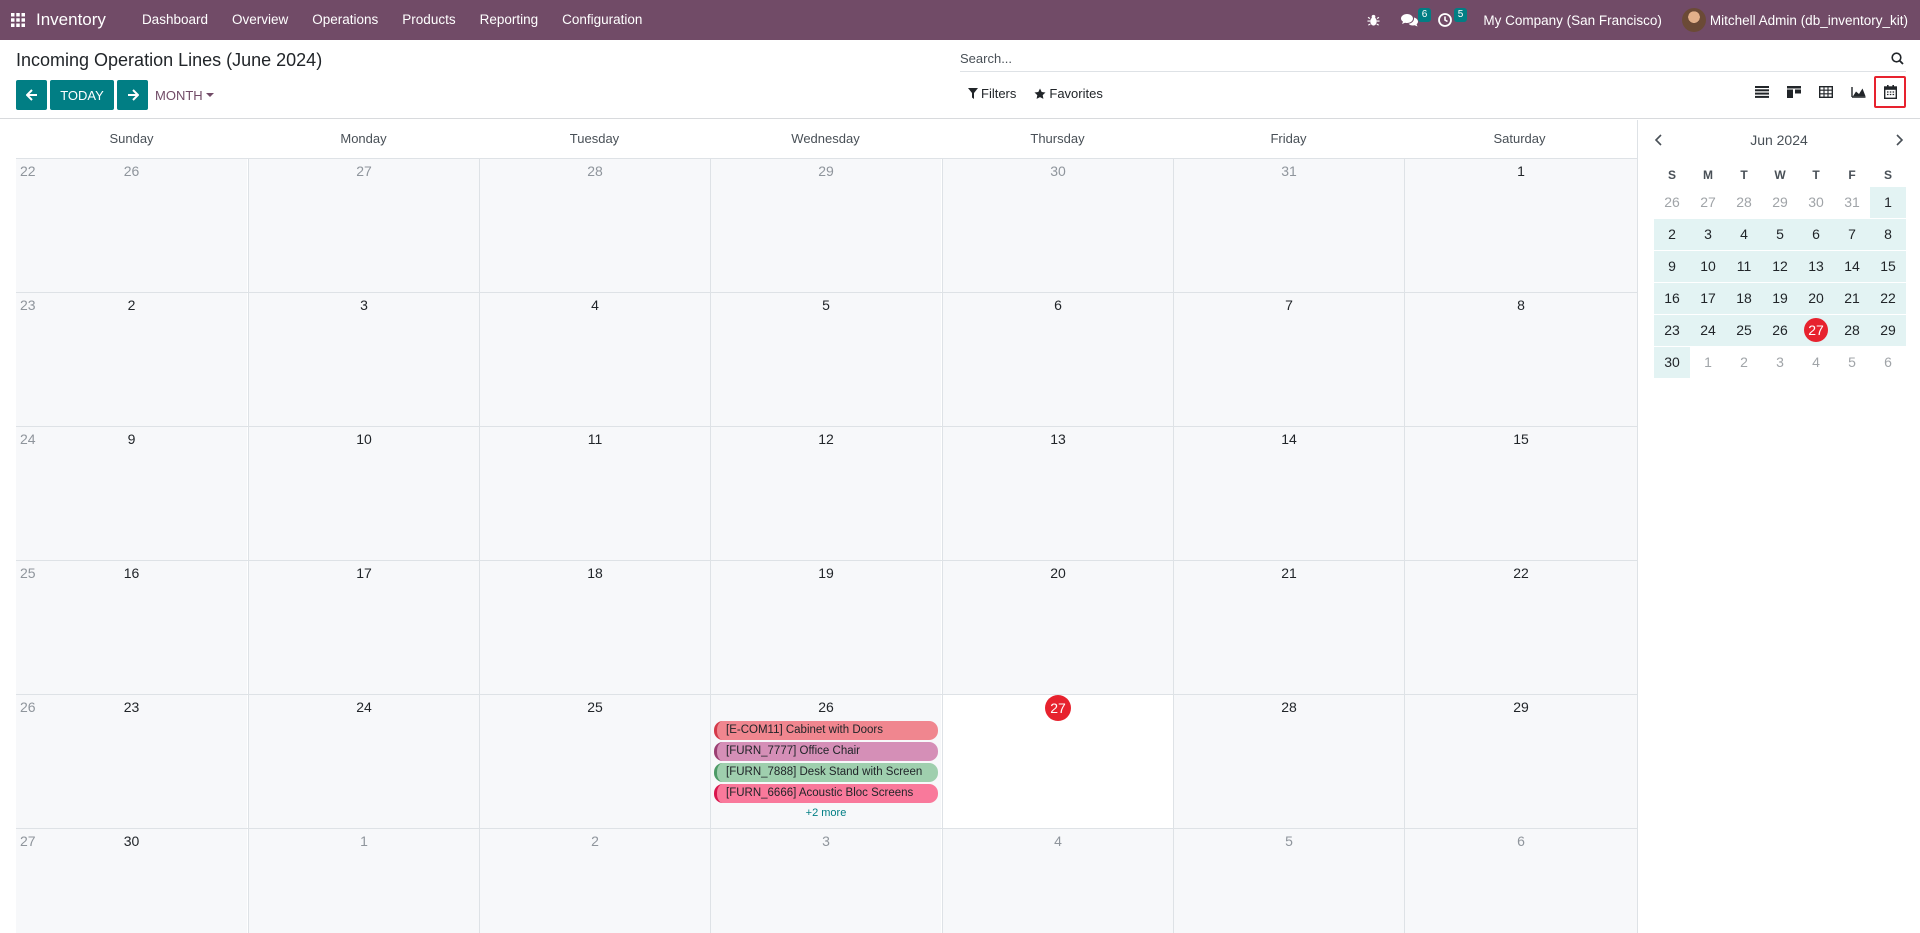  What do you see at coordinates (131, 360) in the screenshot?
I see `calendar-day-cell: 2 23` at bounding box center [131, 360].